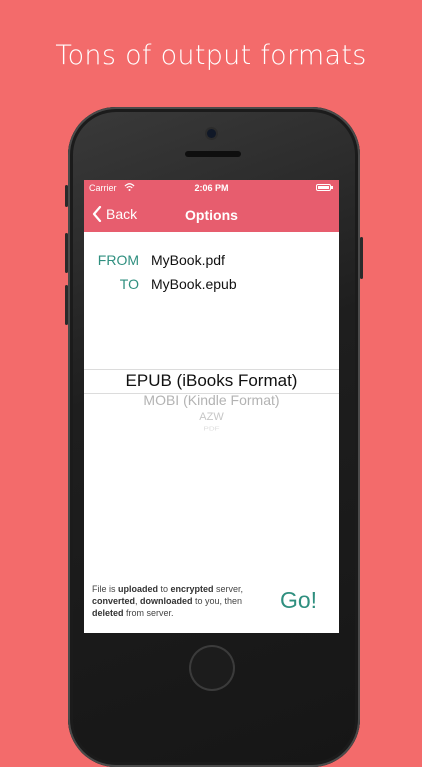 The height and width of the screenshot is (767, 422). Describe the element at coordinates (211, 55) in the screenshot. I see `headline: Tons of output formats` at that location.